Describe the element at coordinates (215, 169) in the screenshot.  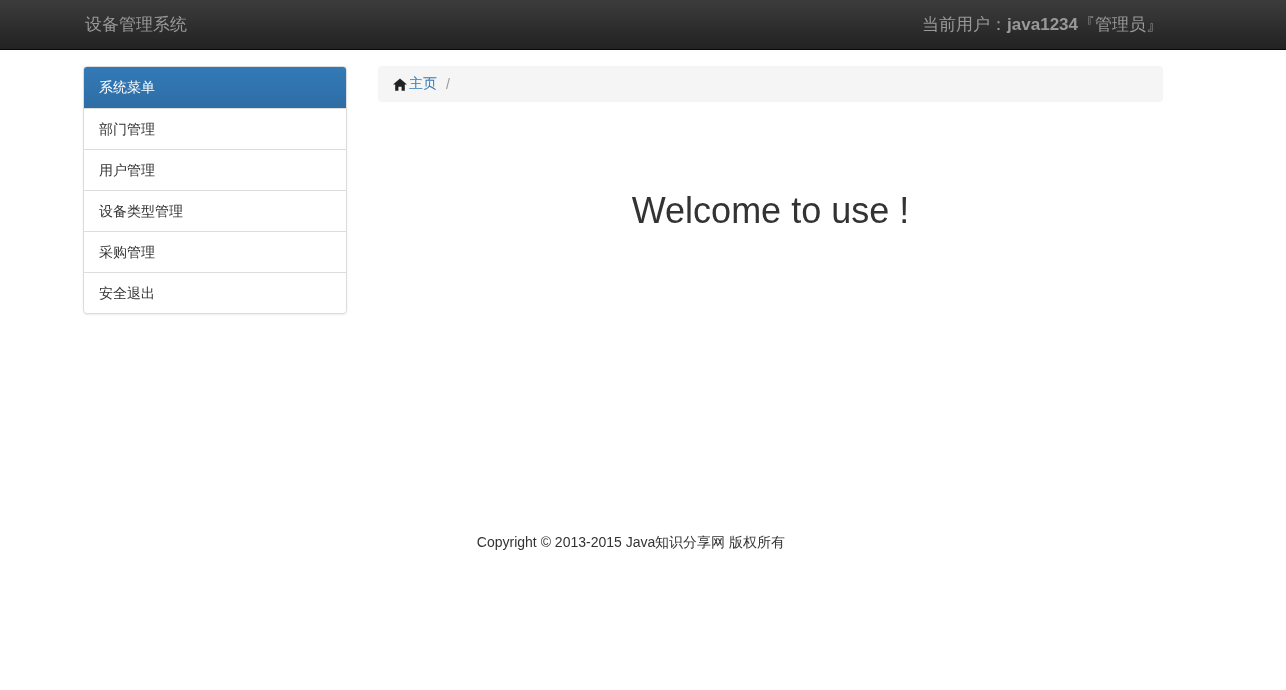
I see `menu-item: 用户管理` at that location.